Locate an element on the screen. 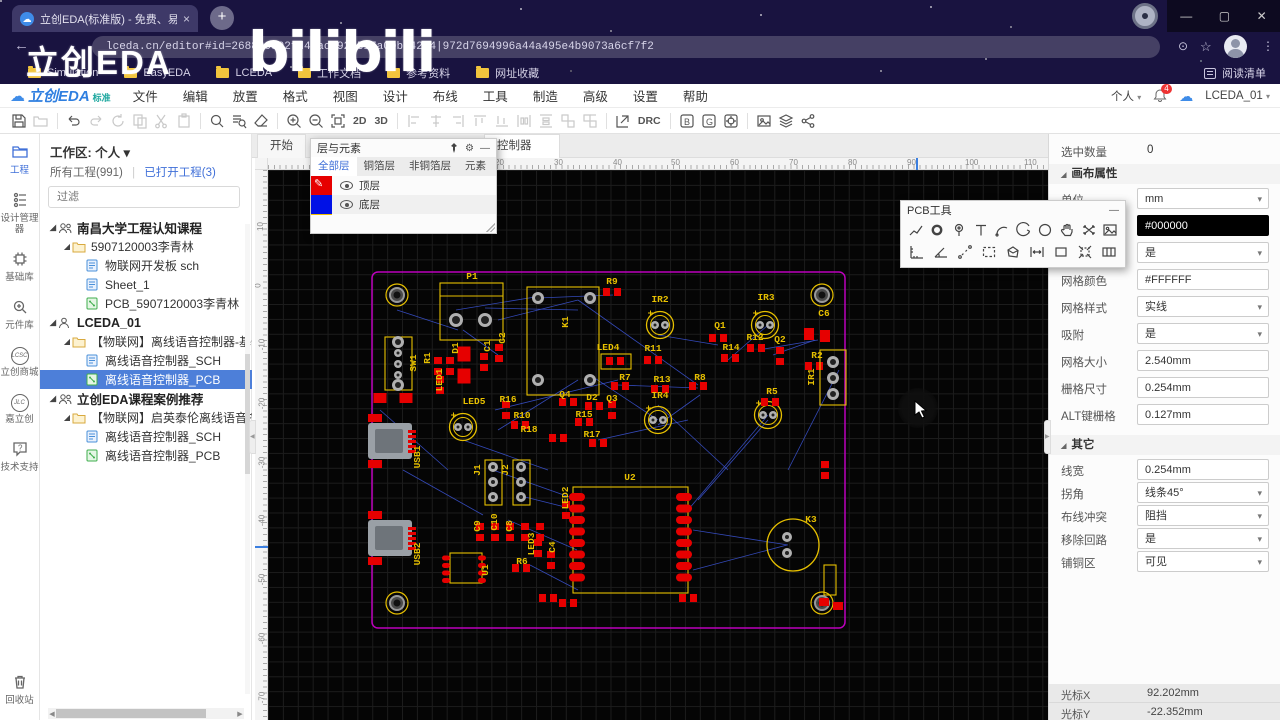 This screenshot has height=720, width=1280. toolbar-drc-button: DRC is located at coordinates (649, 121).